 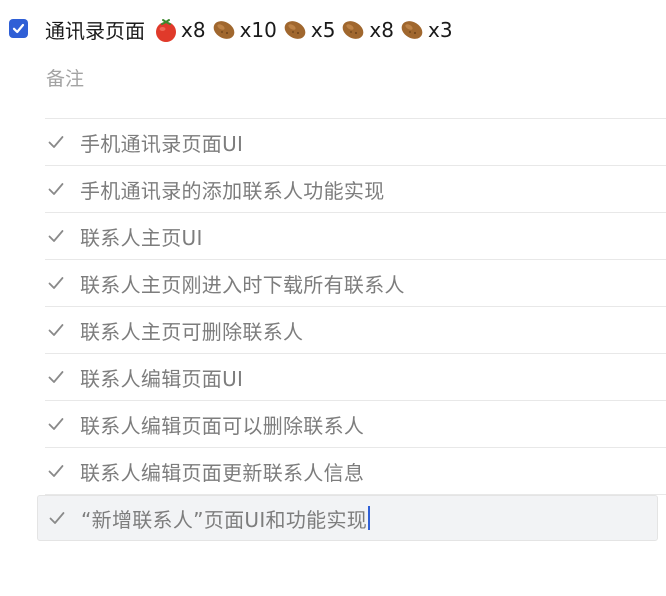 I want to click on subtask-item: 手机通讯录的添加联系人功能实现, so click(x=355, y=189).